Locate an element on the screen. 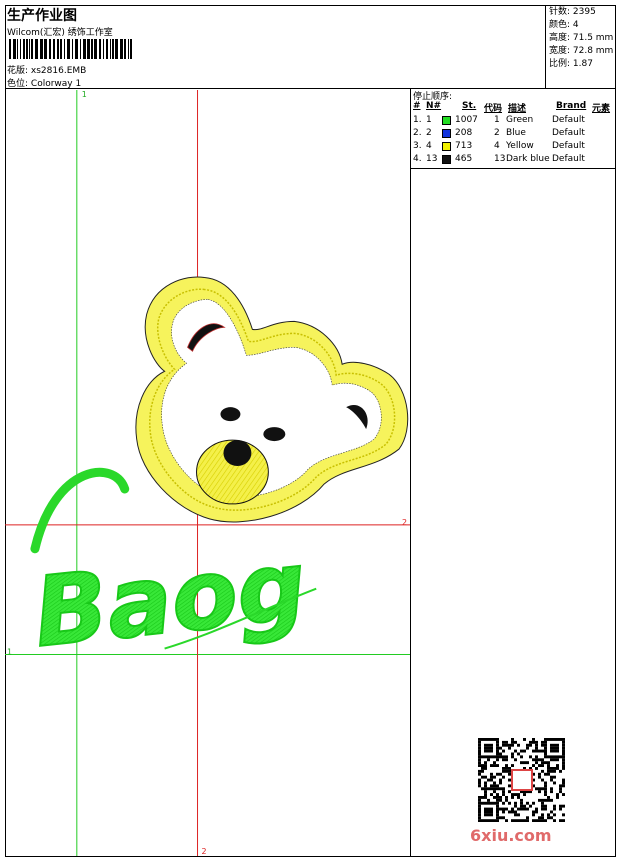 This screenshot has height=860, width=620. stat-colors: 颜色: 4 is located at coordinates (564, 25).